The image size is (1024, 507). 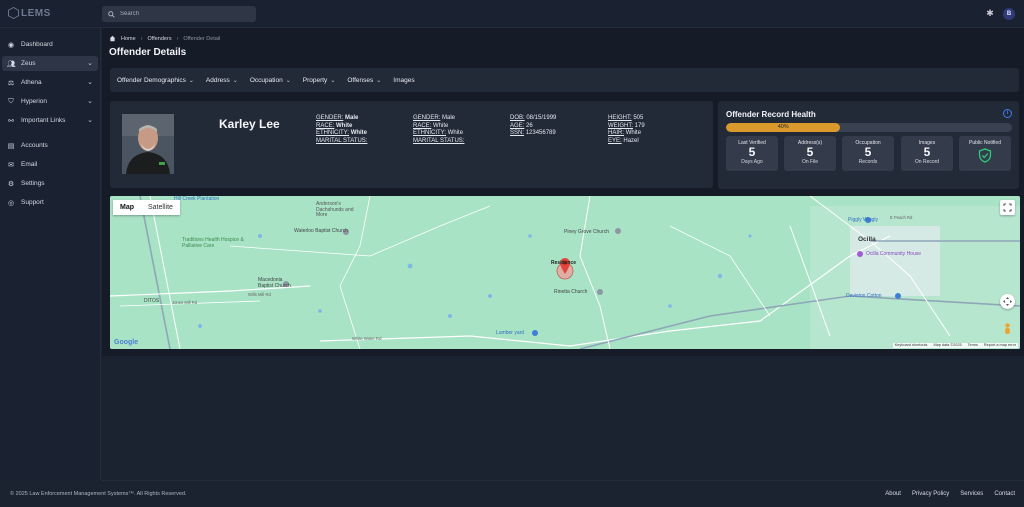 I want to click on hair-label: HAIR:, so click(x=616, y=133).